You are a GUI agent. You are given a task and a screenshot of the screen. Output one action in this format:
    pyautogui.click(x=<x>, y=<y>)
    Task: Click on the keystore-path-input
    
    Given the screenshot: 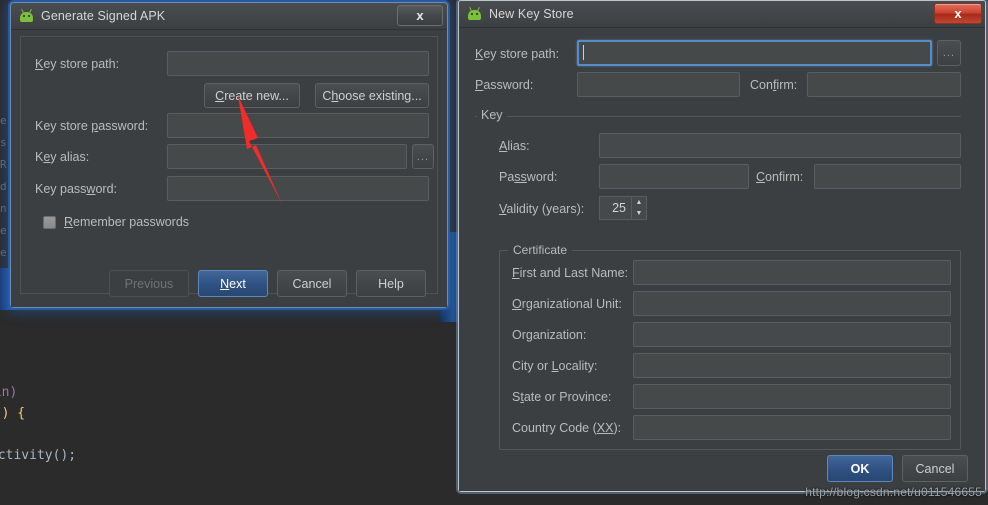 What is the action you would take?
    pyautogui.click(x=754, y=53)
    